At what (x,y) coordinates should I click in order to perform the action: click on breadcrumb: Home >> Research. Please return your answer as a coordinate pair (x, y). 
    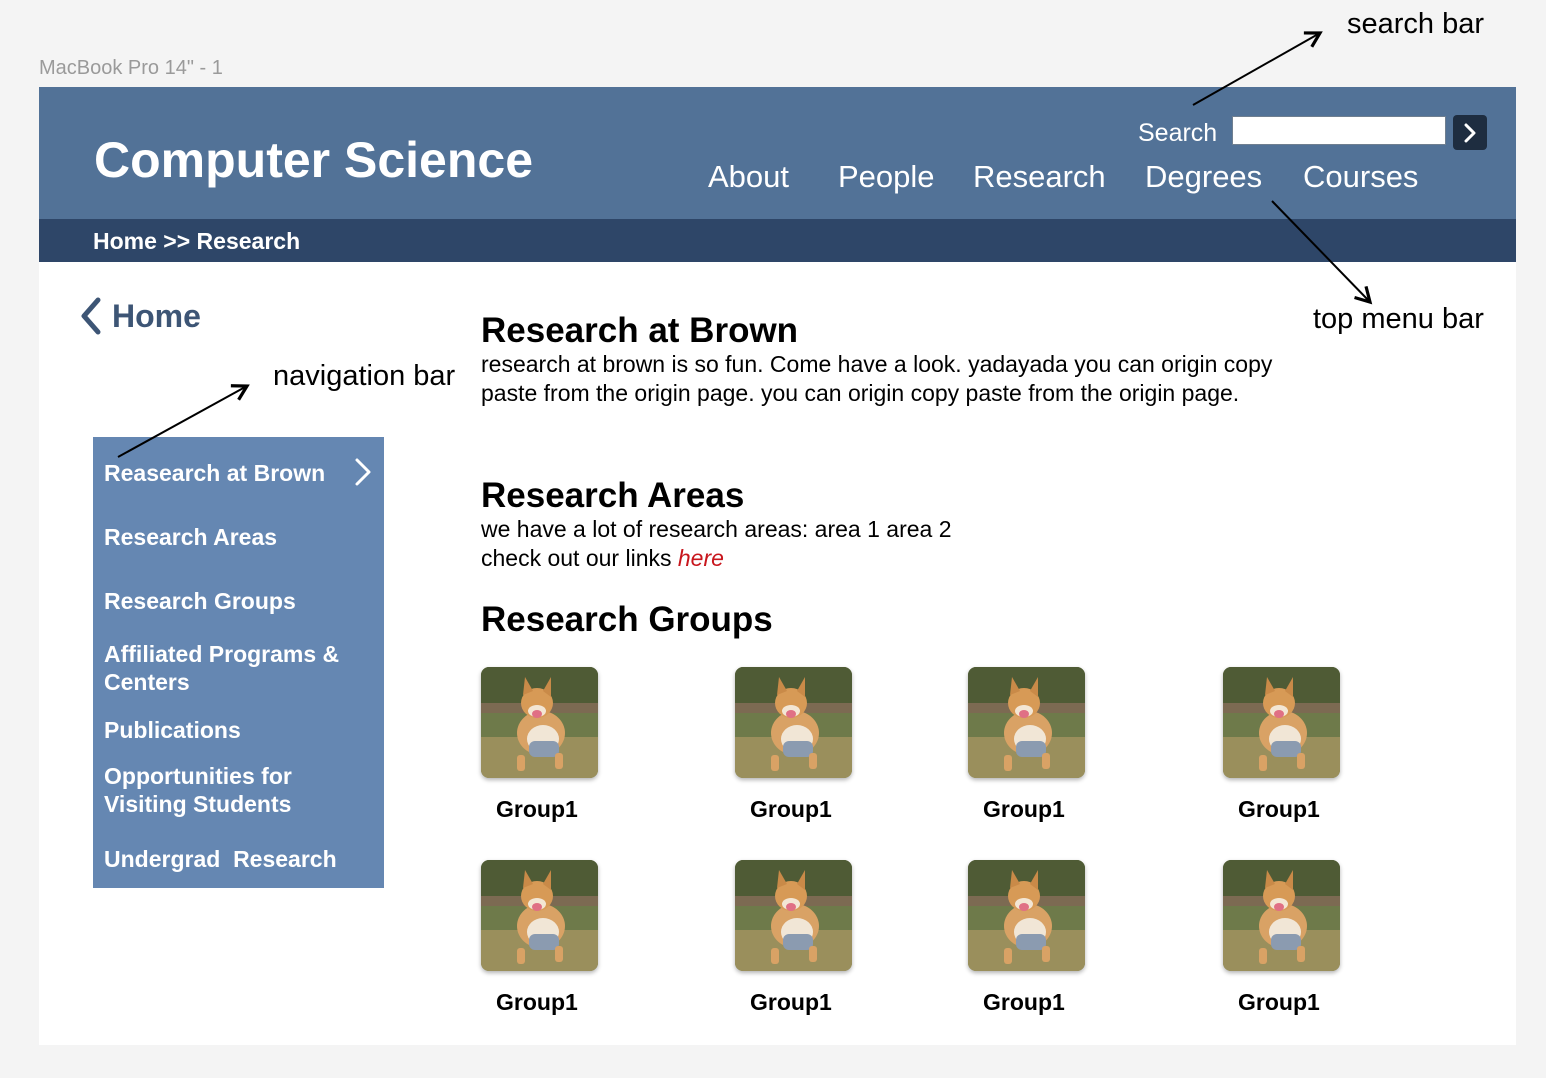
    Looking at the image, I should click on (196, 241).